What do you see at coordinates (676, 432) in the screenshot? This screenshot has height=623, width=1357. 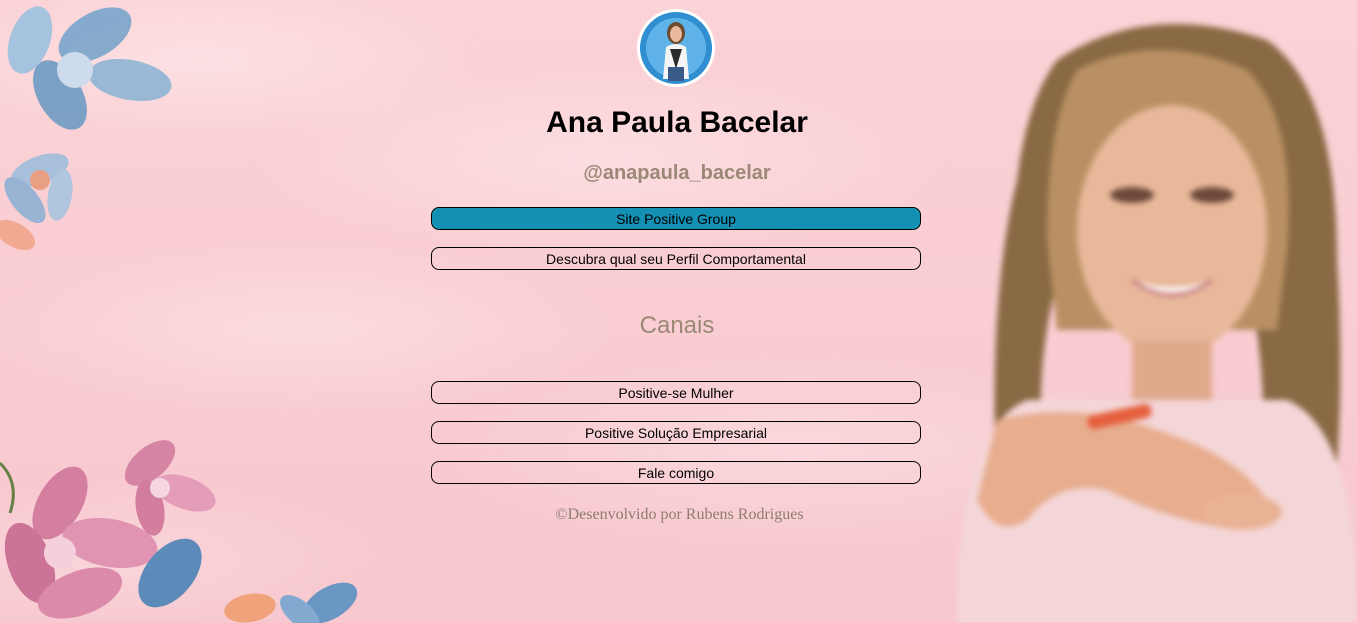 I see `positive-solucao-empresarial-button: Positive Solução Empresarial` at bounding box center [676, 432].